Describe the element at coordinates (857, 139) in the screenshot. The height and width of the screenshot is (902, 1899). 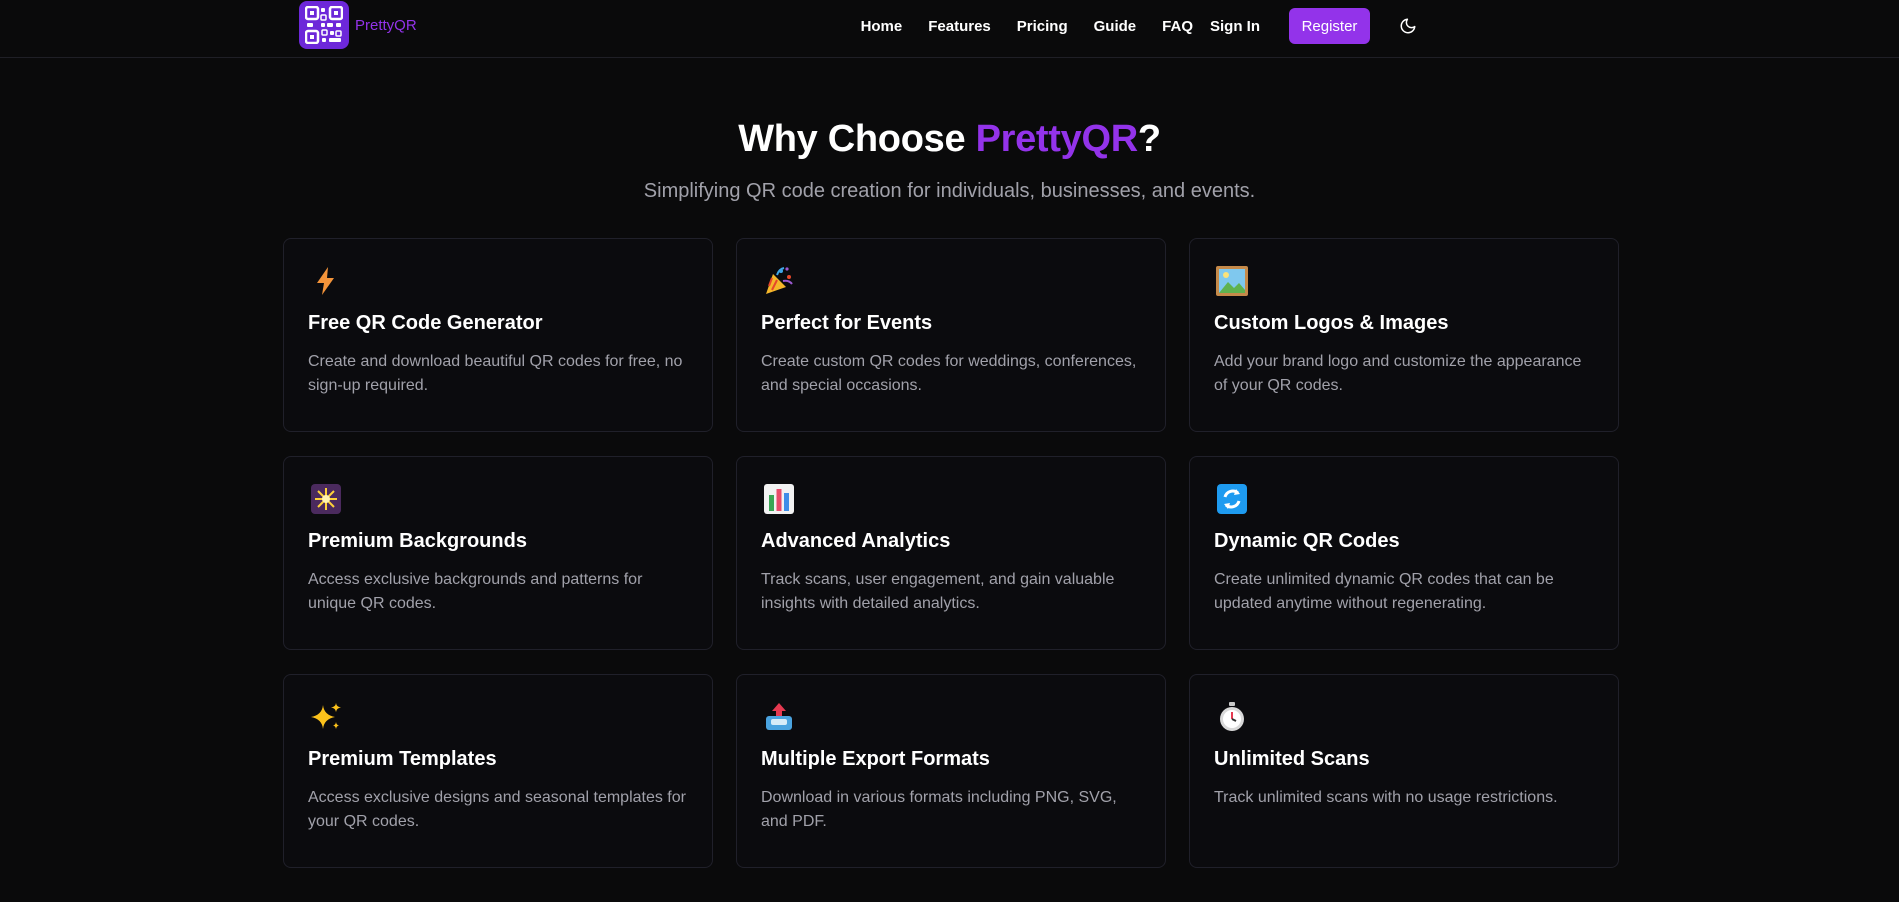
I see `section-title-prefix: Why Choose` at that location.